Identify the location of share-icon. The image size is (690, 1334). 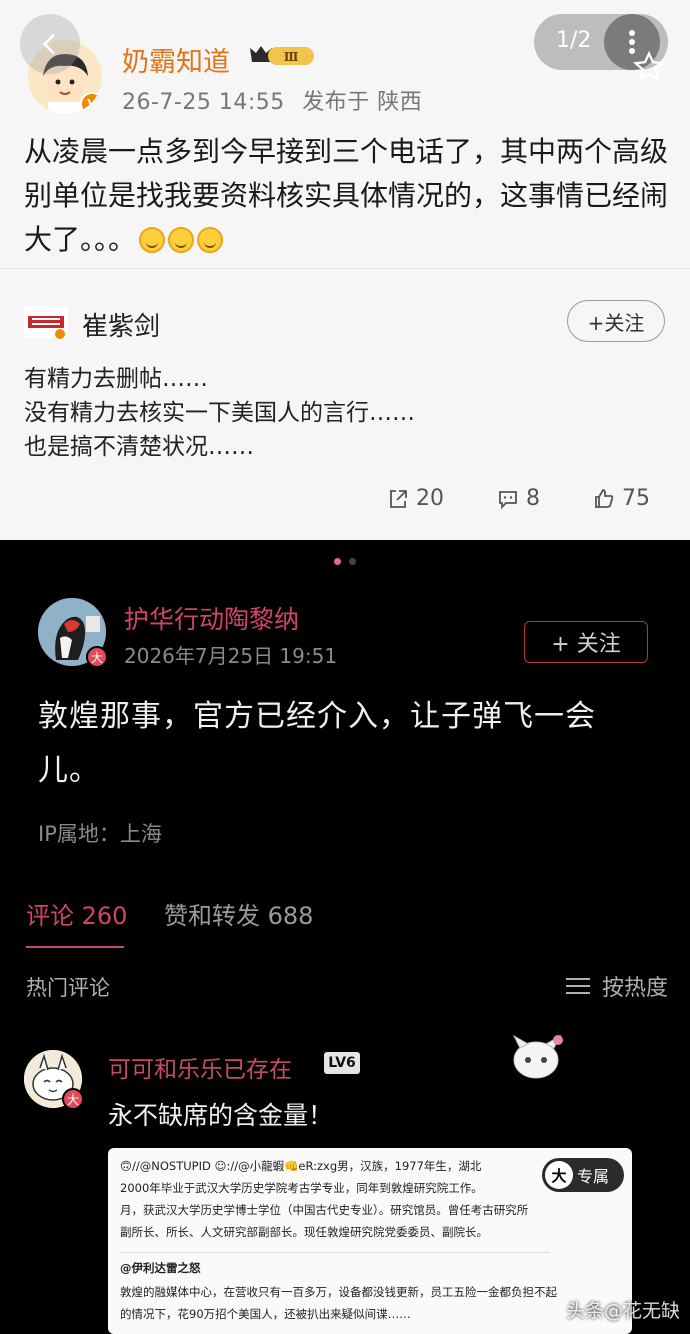
(398, 498).